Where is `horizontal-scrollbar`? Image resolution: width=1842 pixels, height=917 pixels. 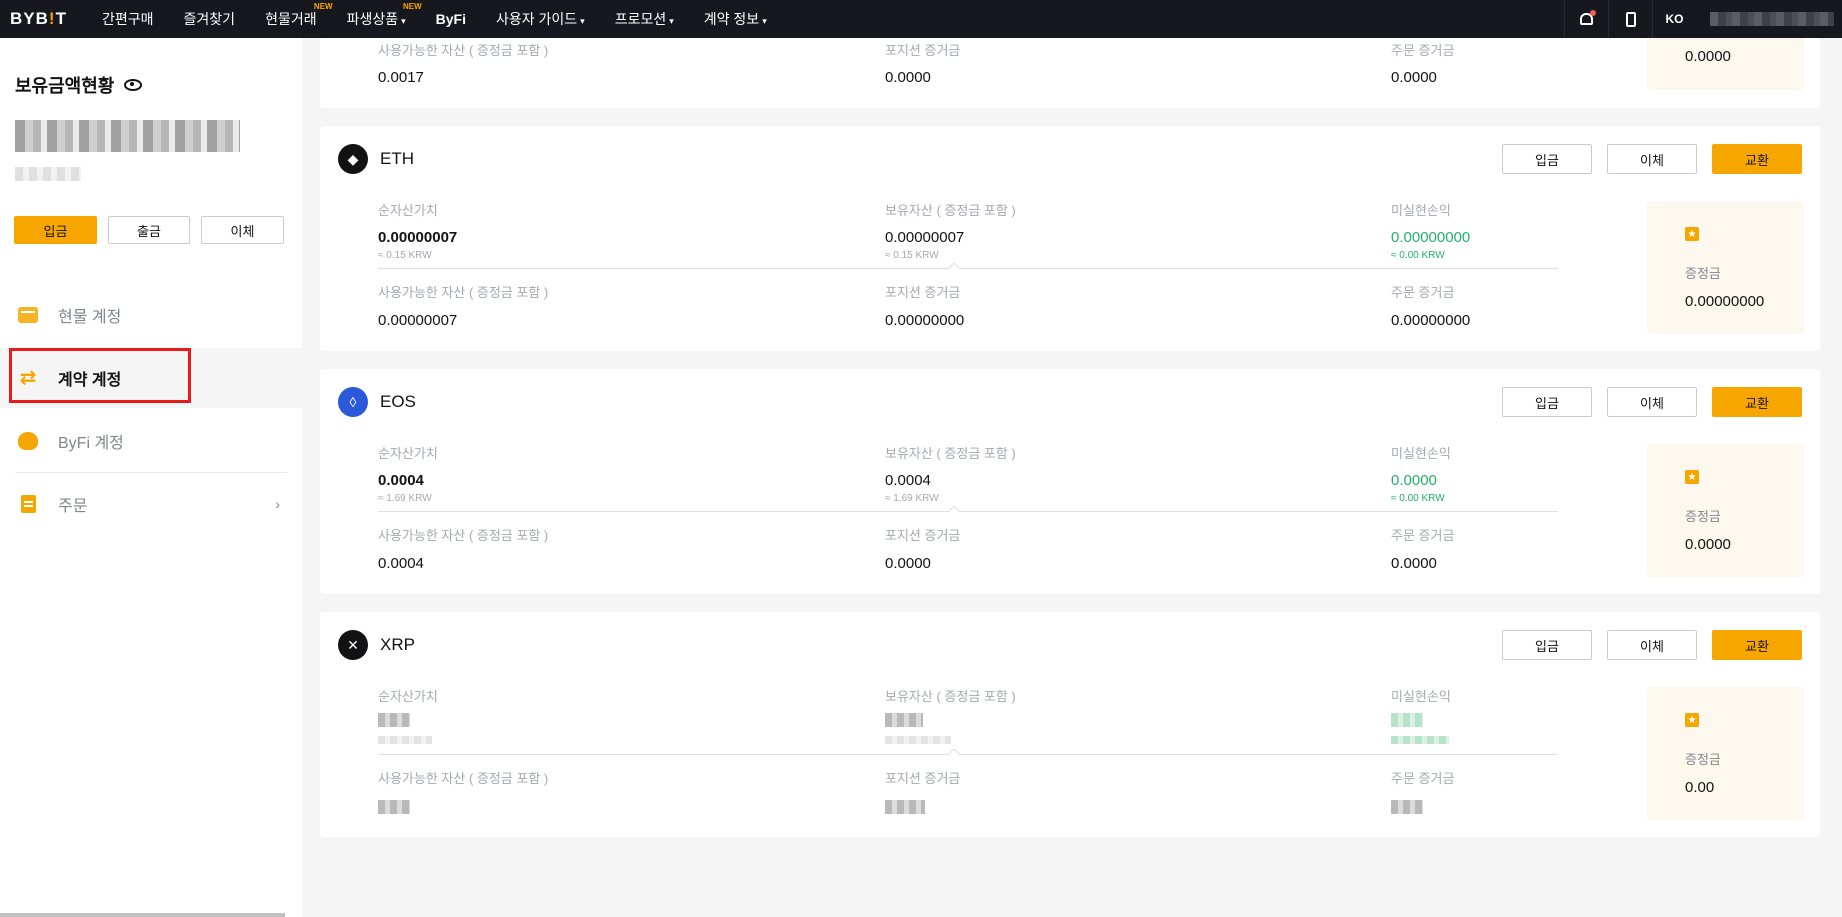
horizontal-scrollbar is located at coordinates (142, 915).